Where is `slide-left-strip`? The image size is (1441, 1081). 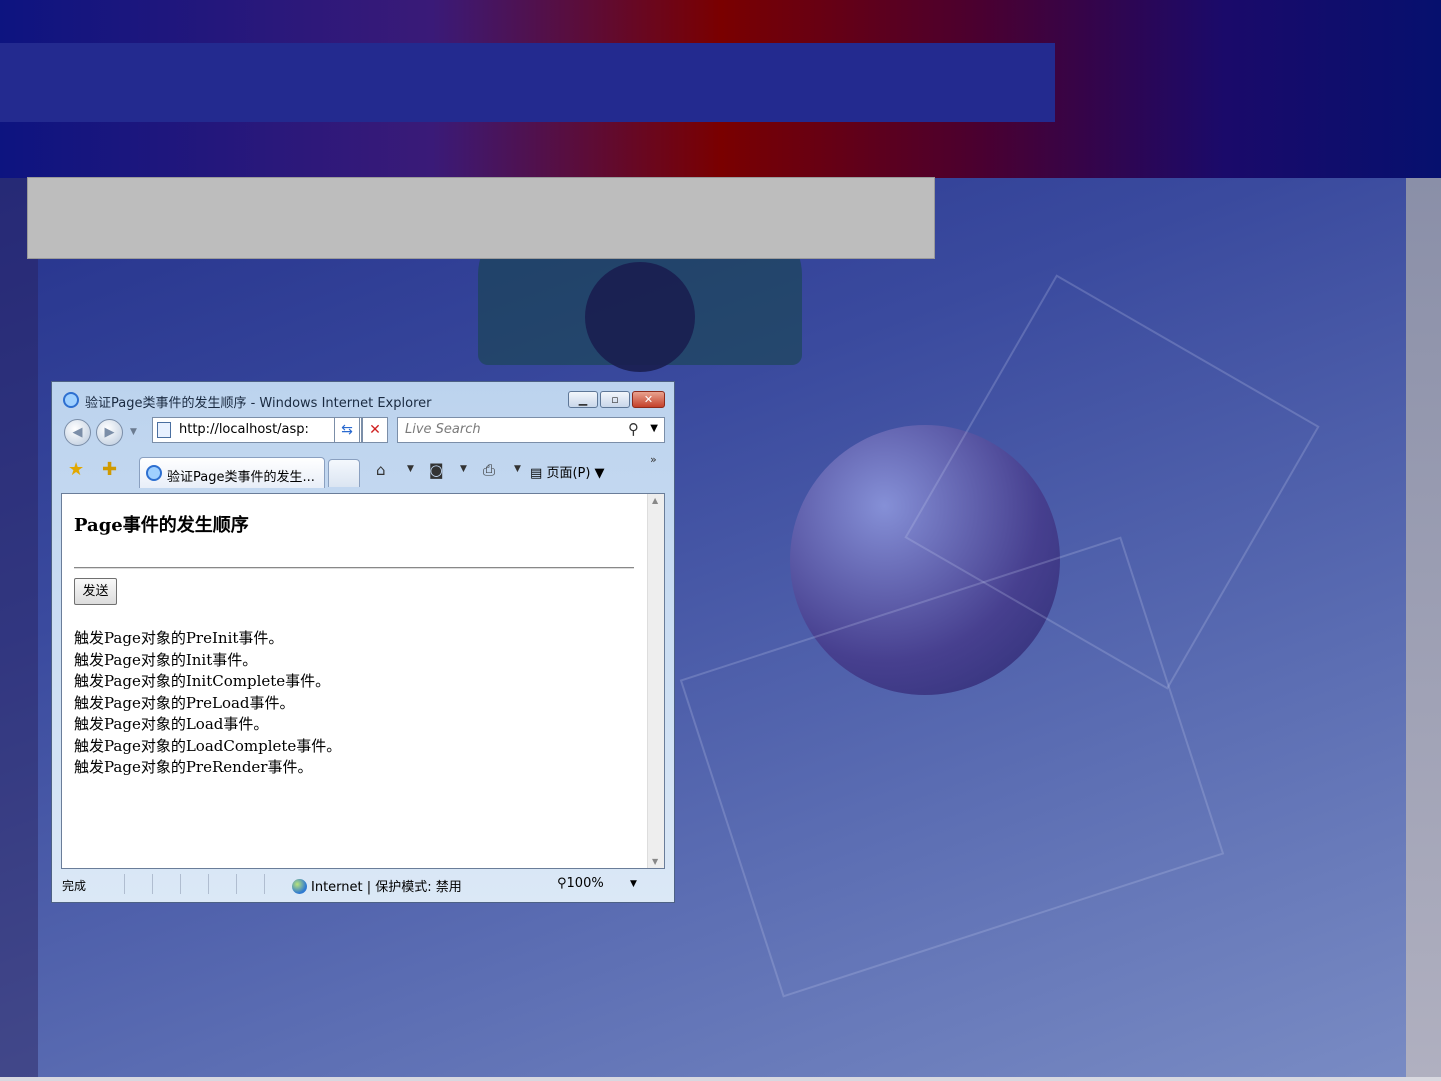 slide-left-strip is located at coordinates (19, 629).